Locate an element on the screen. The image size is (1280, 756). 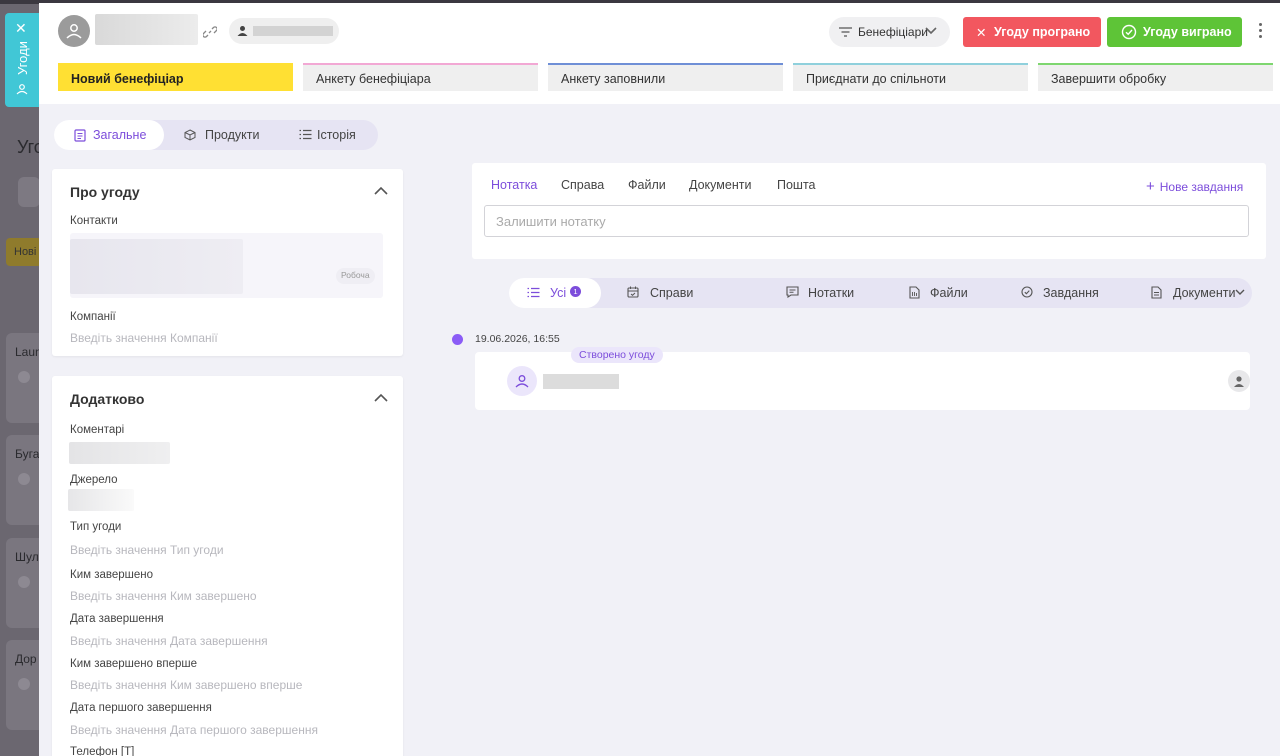
companies-field: Введіть значення Компанії is located at coordinates (144, 338).